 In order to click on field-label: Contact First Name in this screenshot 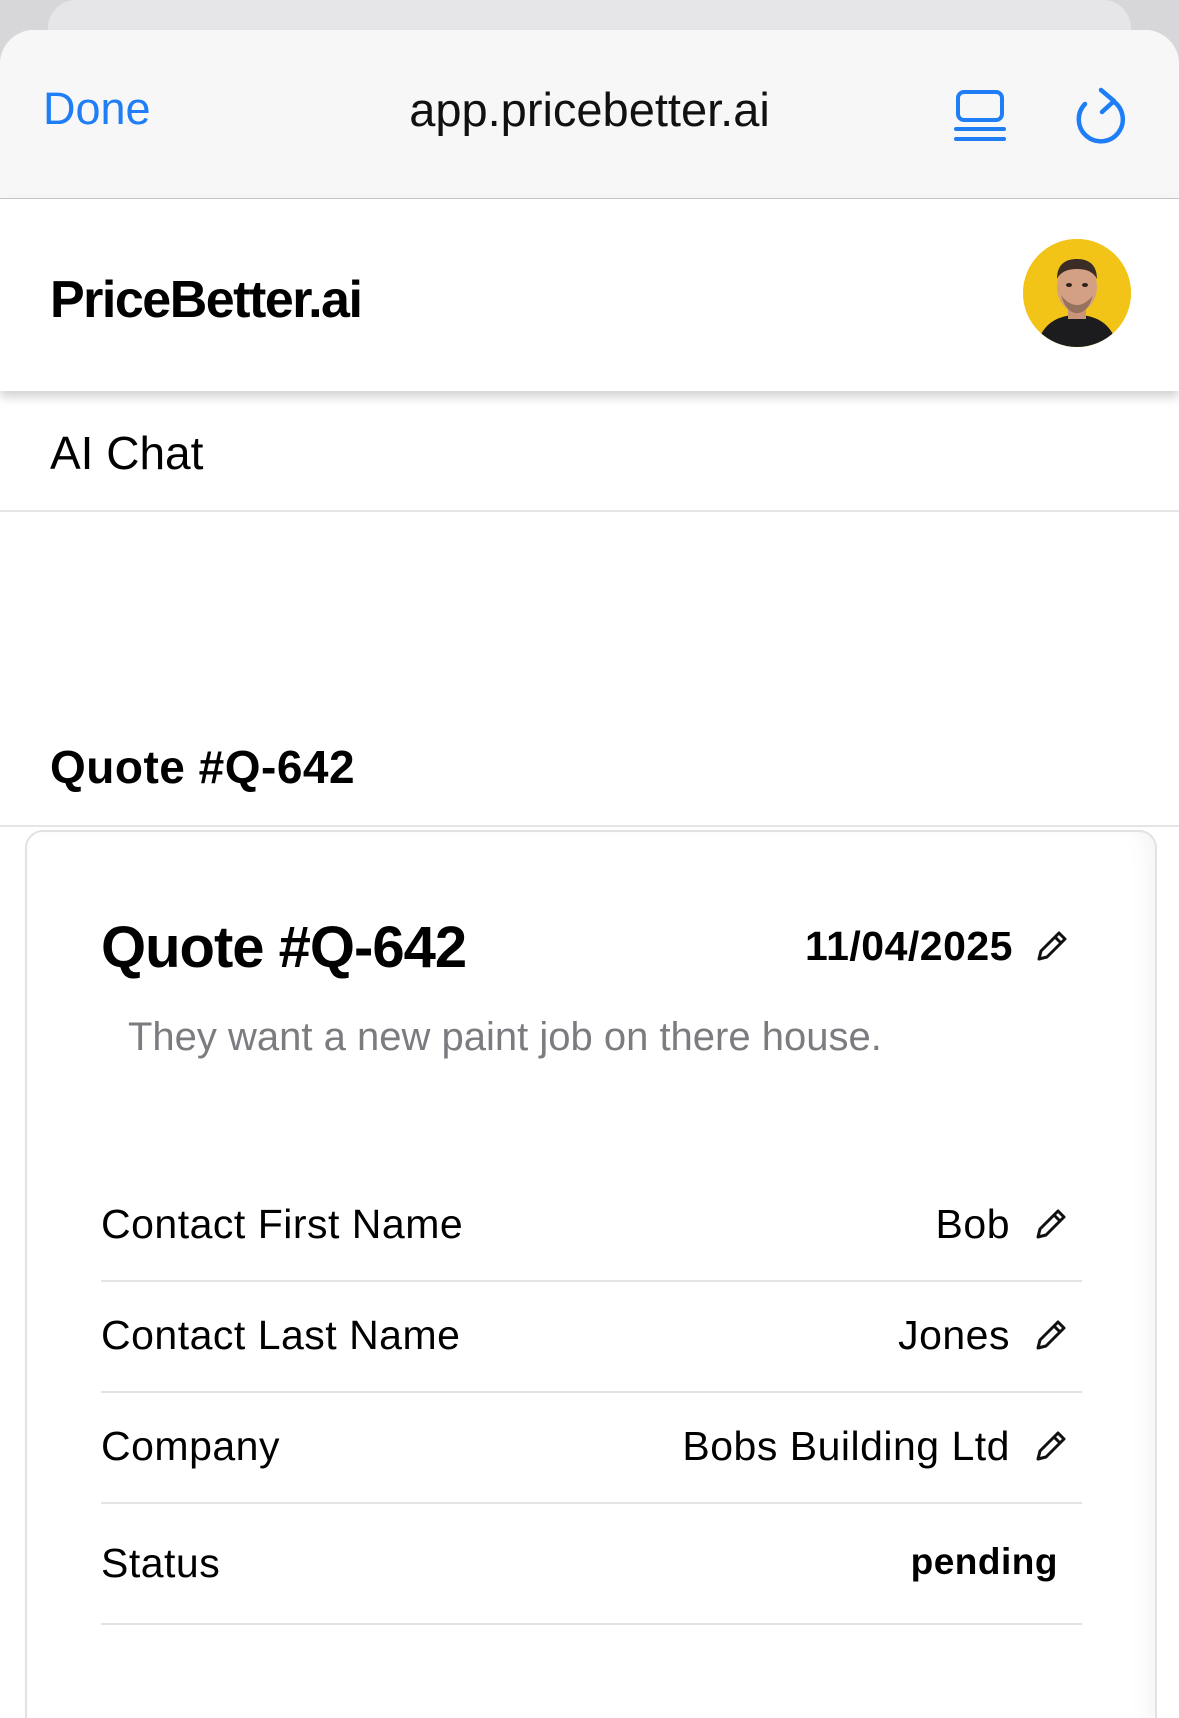, I will do `click(282, 1224)`.